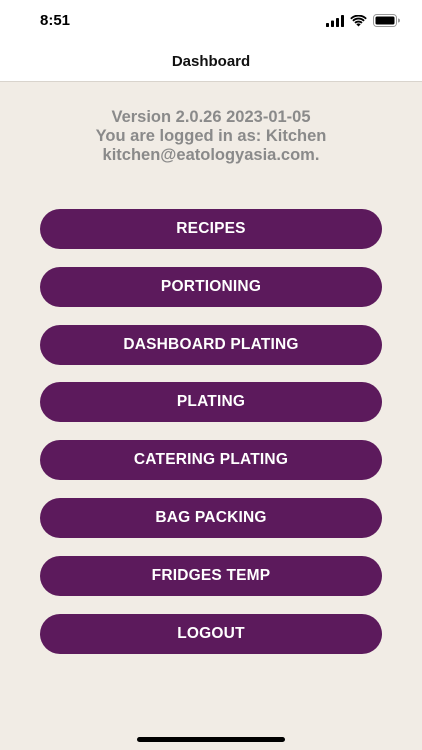 This screenshot has width=422, height=750. Describe the element at coordinates (211, 517) in the screenshot. I see `bag-packing-button: BAG PACKING` at that location.